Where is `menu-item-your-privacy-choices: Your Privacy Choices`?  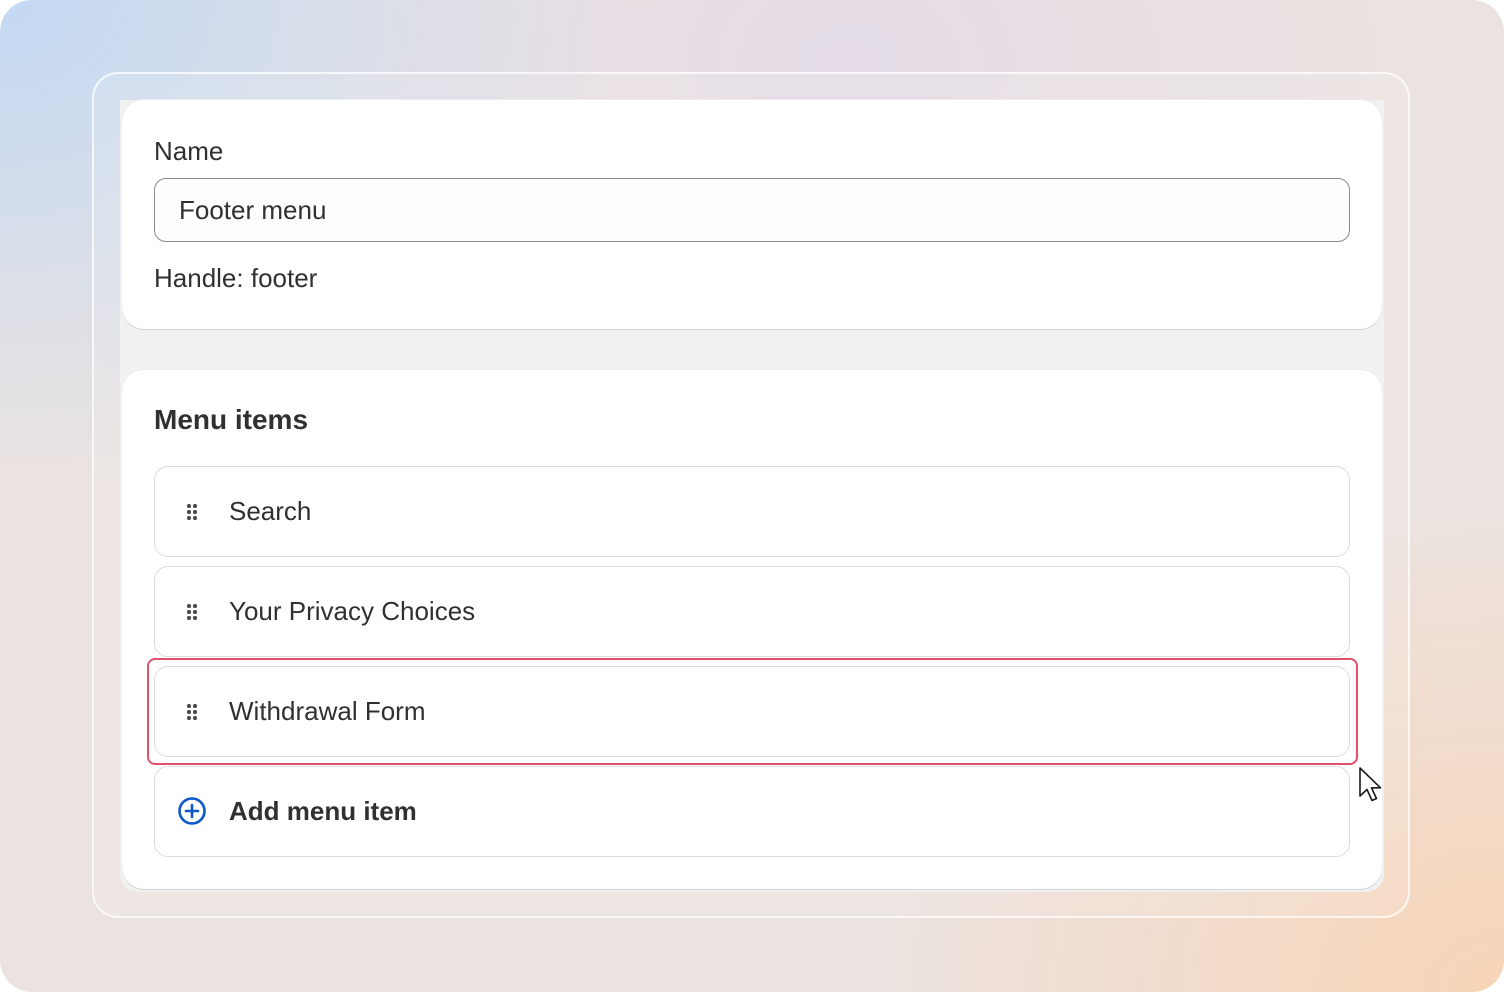 menu-item-your-privacy-choices: Your Privacy Choices is located at coordinates (752, 611).